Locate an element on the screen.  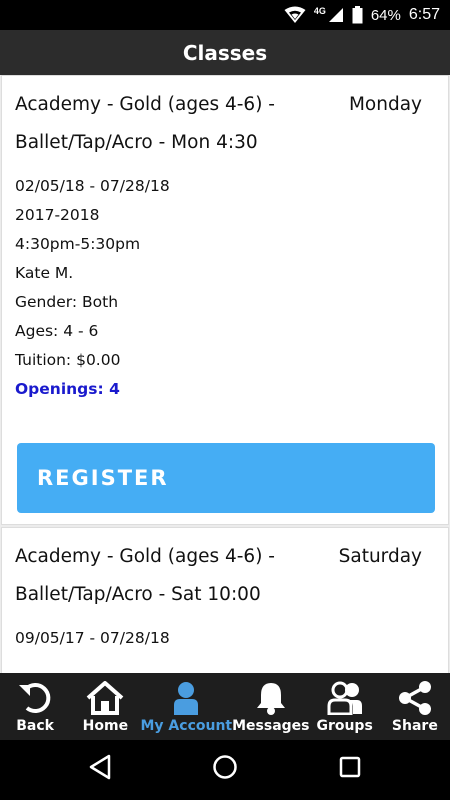
tab-groups: Groups is located at coordinates (345, 706).